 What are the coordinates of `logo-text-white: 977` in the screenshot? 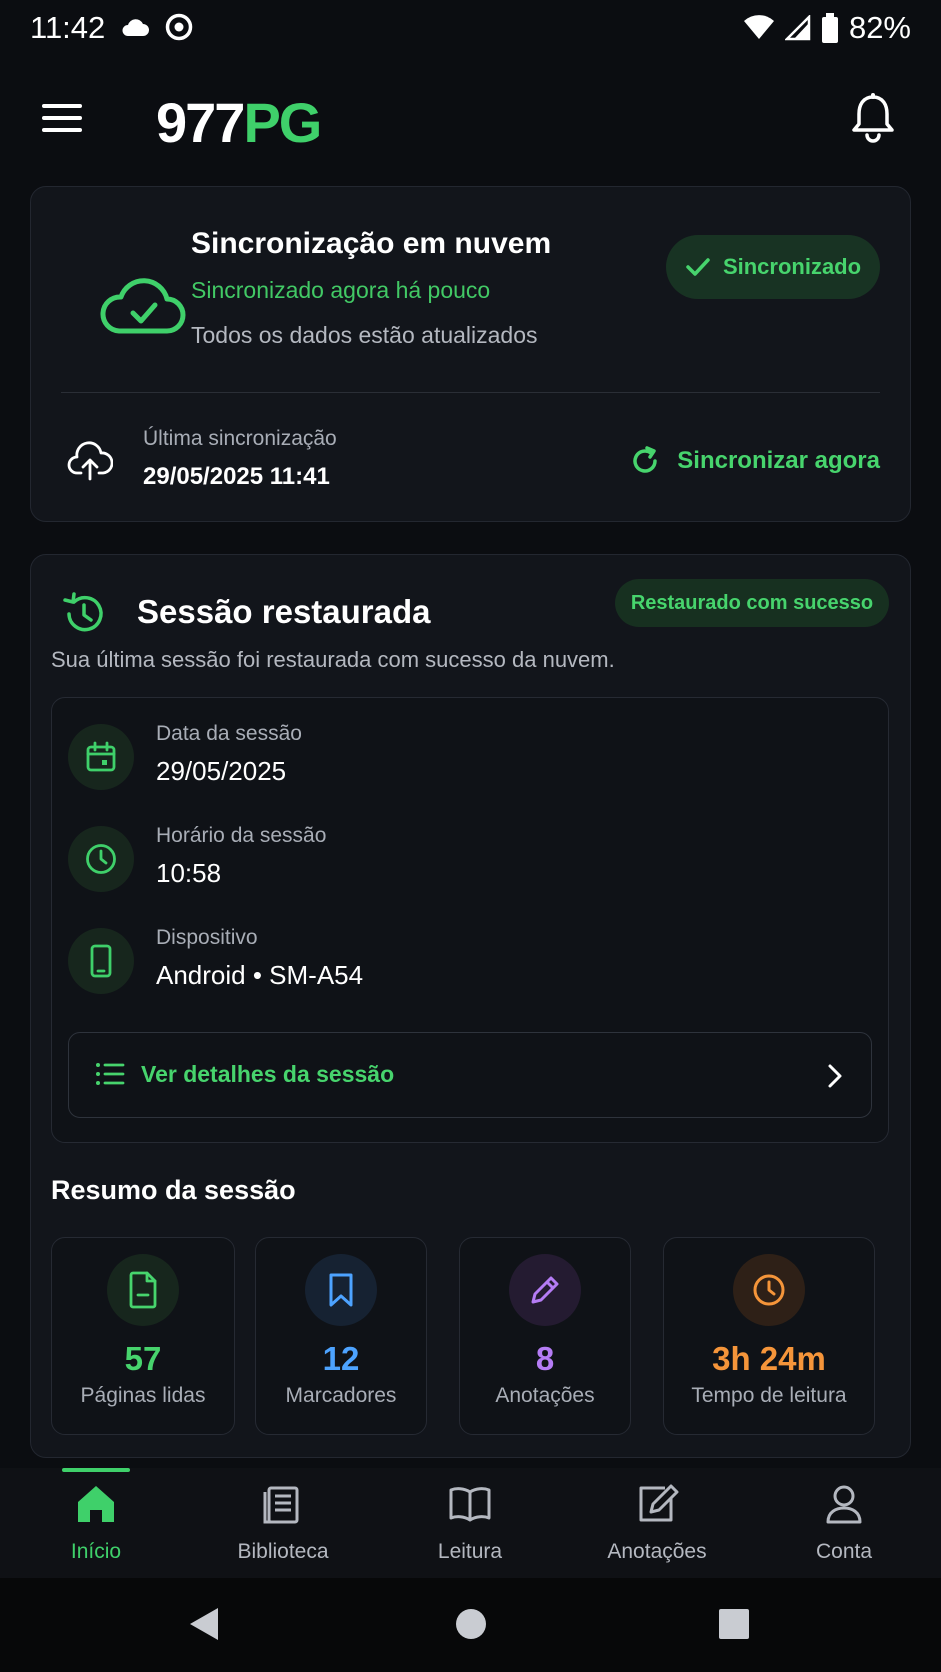 It's located at (200, 122).